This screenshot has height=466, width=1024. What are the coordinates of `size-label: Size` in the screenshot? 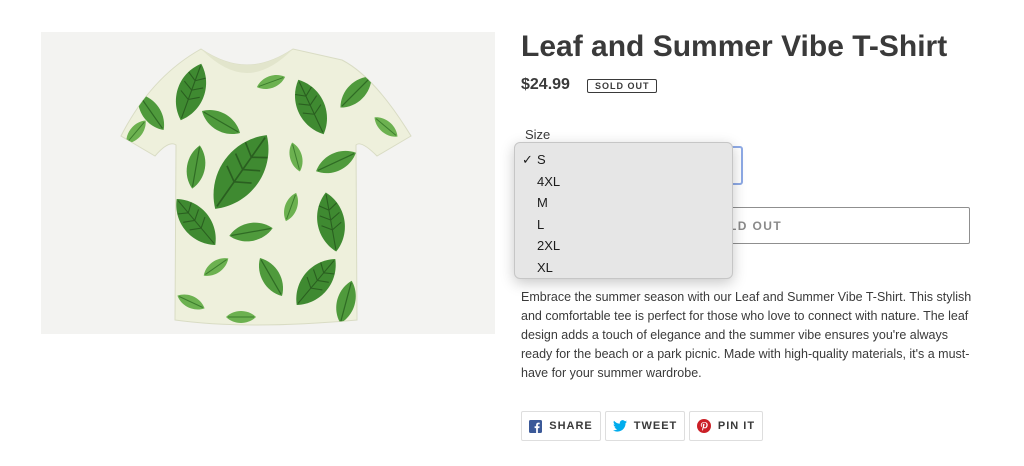 It's located at (538, 134).